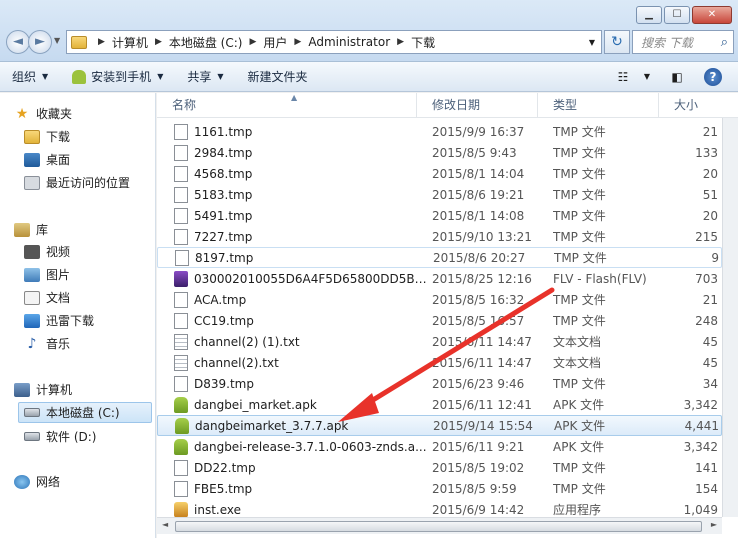 The height and width of the screenshot is (538, 738). I want to click on search-input: 搜索 下载 ⌕, so click(683, 42).